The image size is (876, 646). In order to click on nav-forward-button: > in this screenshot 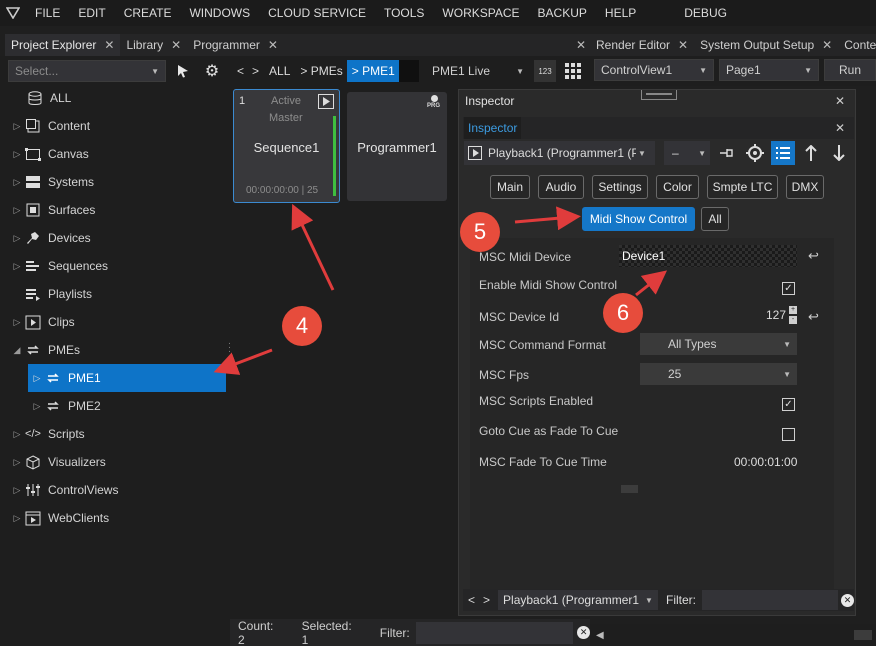, I will do `click(255, 71)`.